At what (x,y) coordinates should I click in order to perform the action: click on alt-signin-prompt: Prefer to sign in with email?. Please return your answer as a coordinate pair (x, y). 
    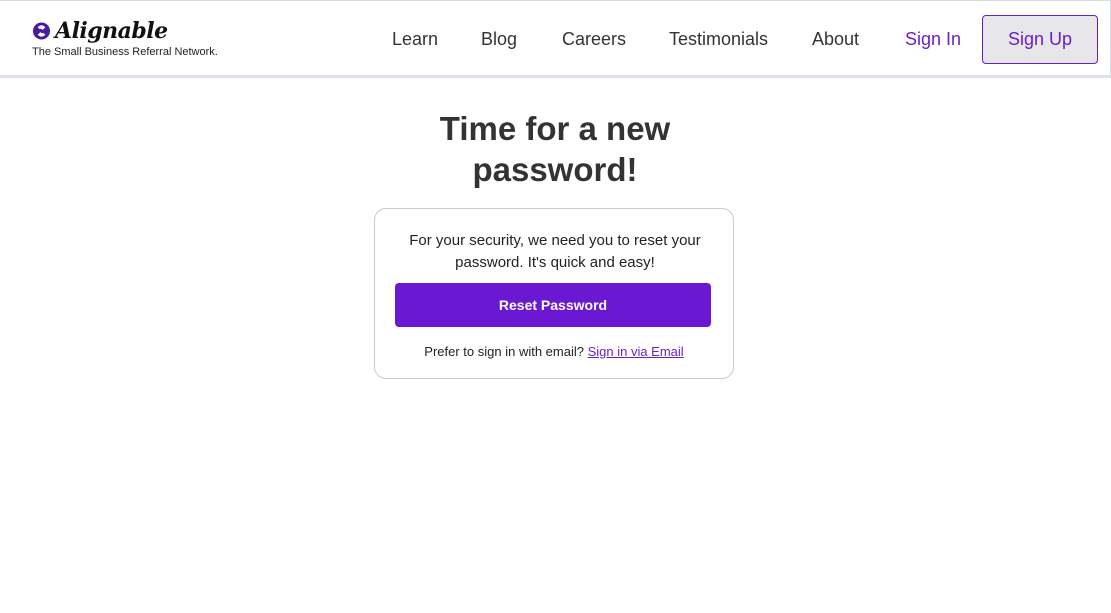
    Looking at the image, I should click on (504, 351).